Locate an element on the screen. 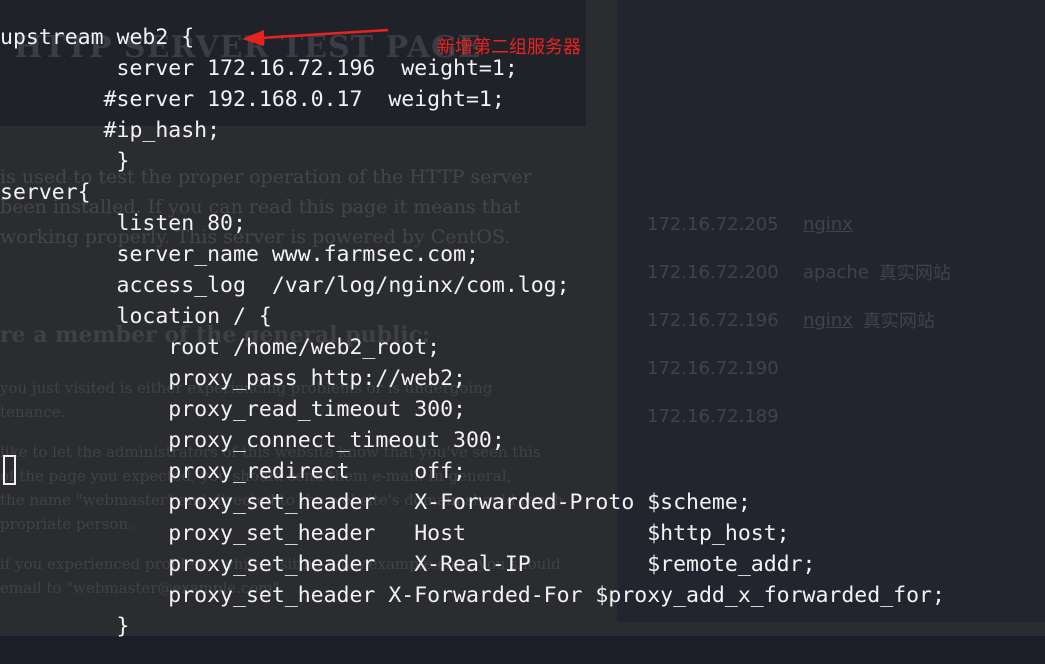 The width and height of the screenshot is (1045, 664). code-line: #server 192.168.0.17 weight=1; is located at coordinates (252, 99).